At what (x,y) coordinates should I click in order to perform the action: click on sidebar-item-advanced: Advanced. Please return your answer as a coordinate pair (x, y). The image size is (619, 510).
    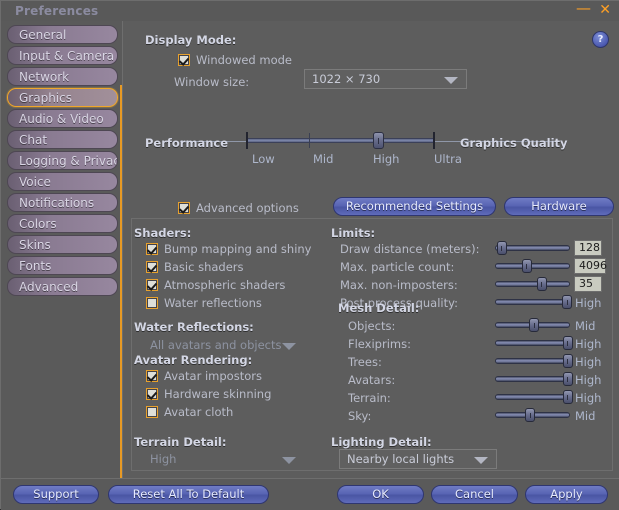
    Looking at the image, I should click on (62, 286).